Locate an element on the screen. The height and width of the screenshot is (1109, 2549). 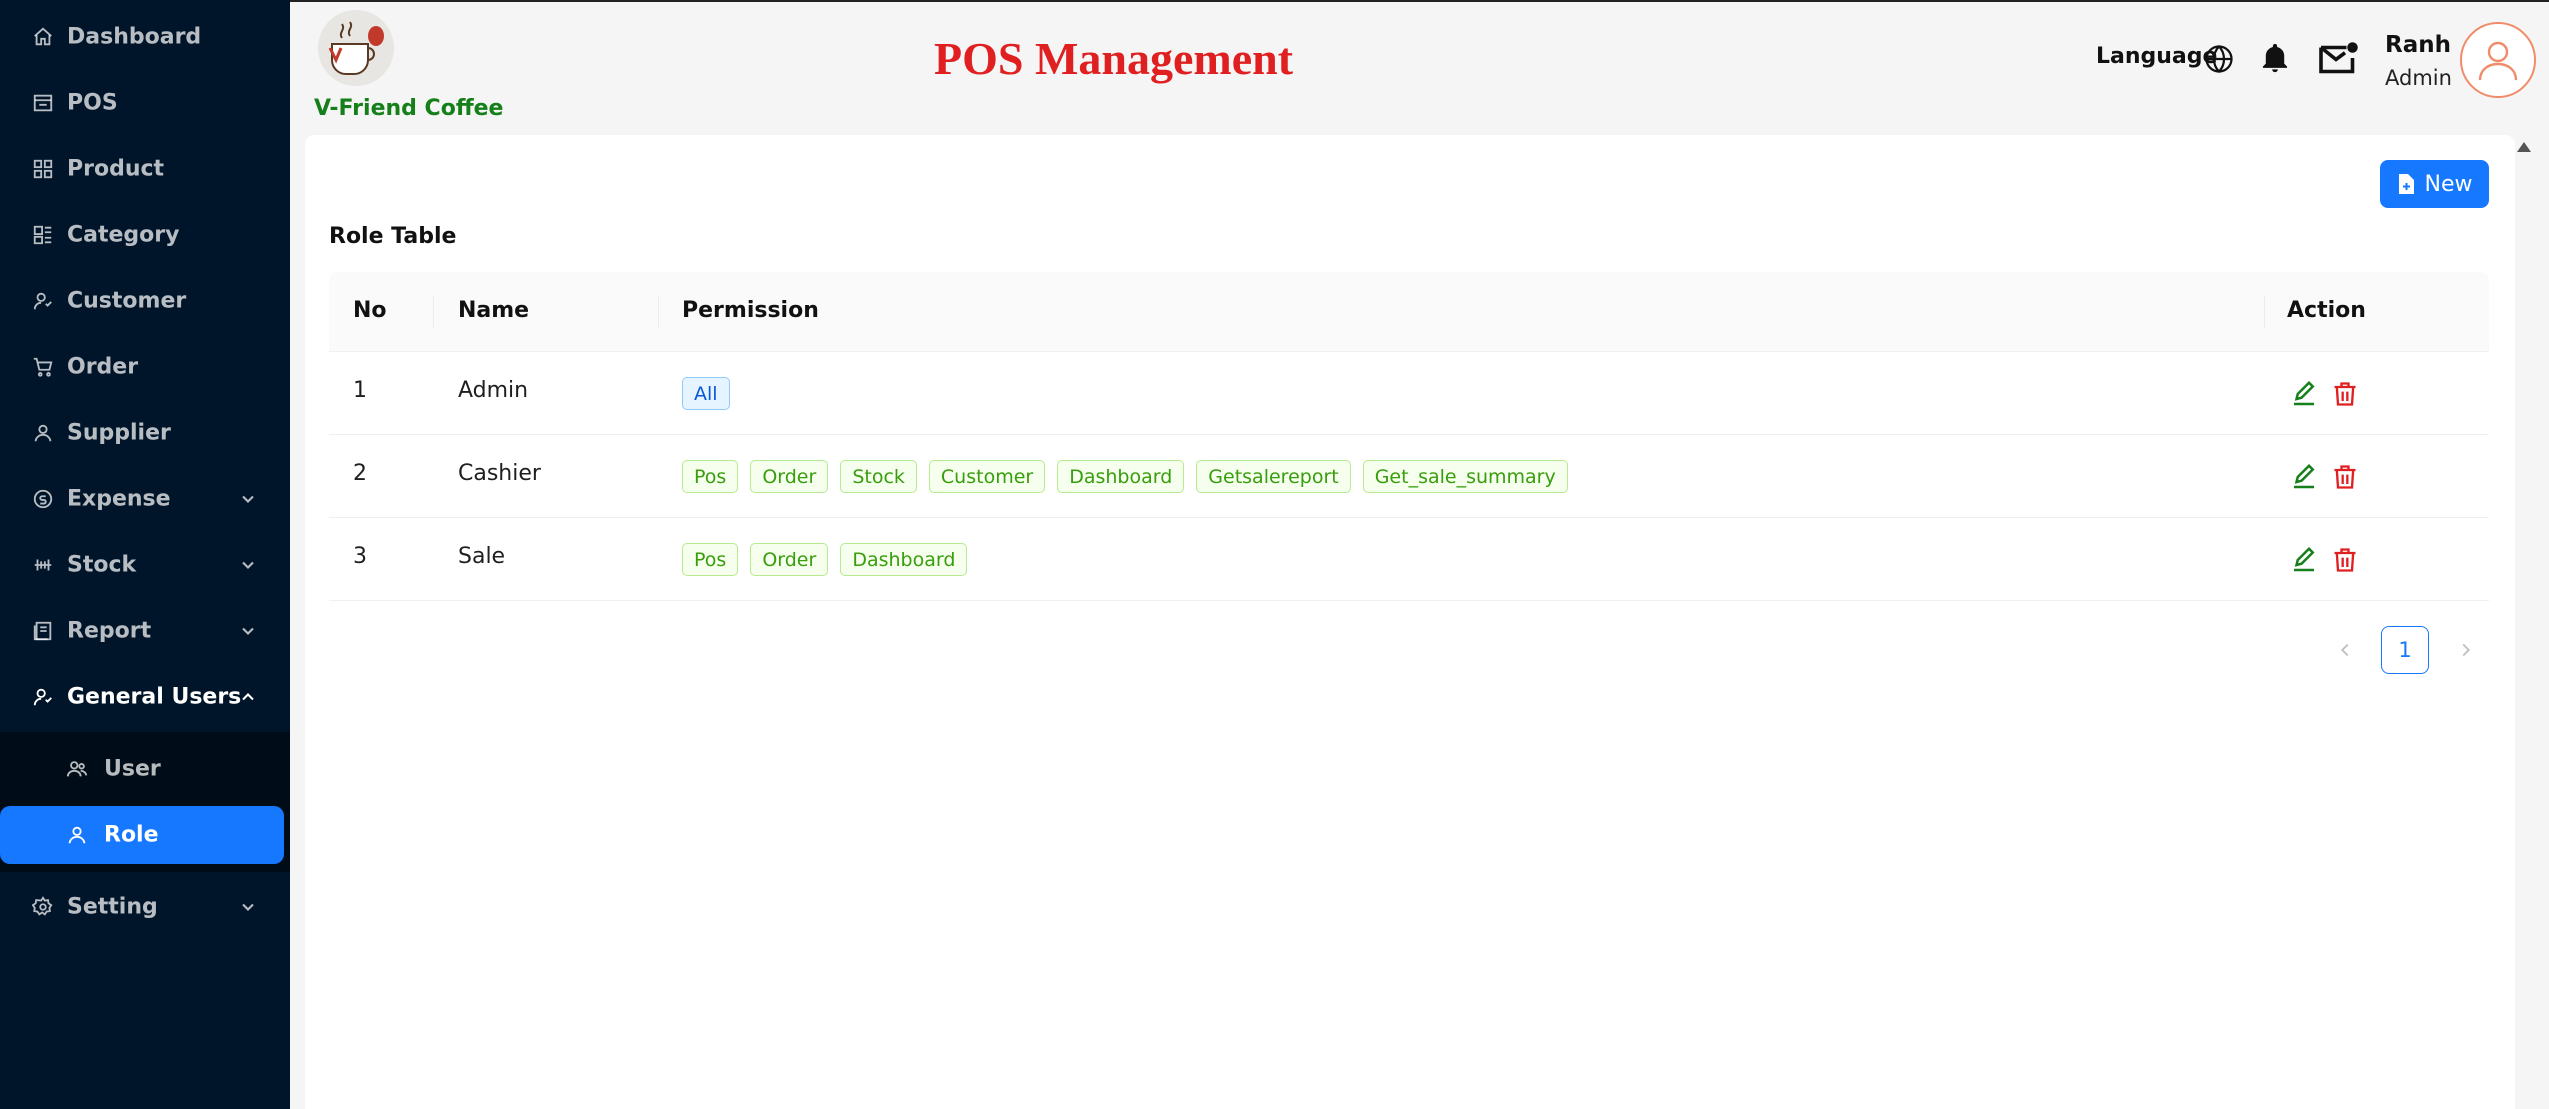
sidebar-item-label: General Users is located at coordinates (154, 697).